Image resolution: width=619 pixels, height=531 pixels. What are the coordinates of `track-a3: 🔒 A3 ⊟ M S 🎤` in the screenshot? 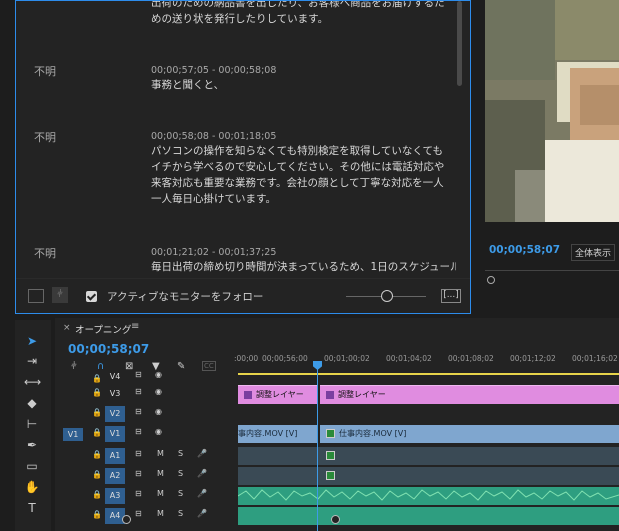 It's located at (337, 496).